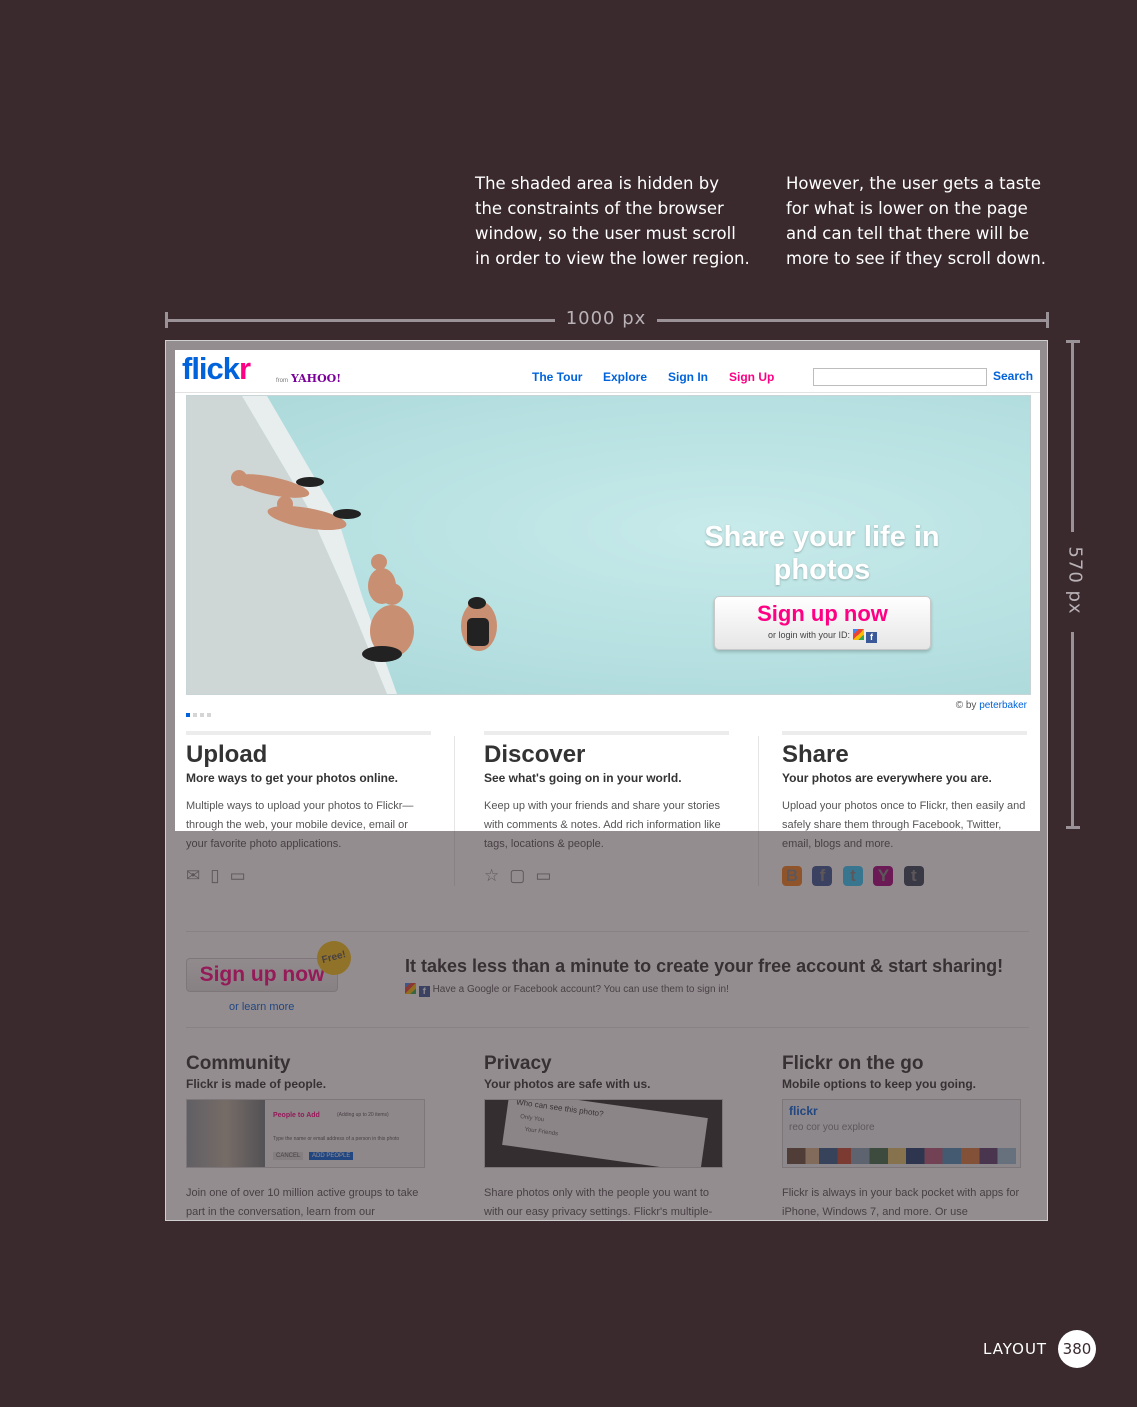  What do you see at coordinates (853, 1063) in the screenshot?
I see `column-title: Flickr on the go` at bounding box center [853, 1063].